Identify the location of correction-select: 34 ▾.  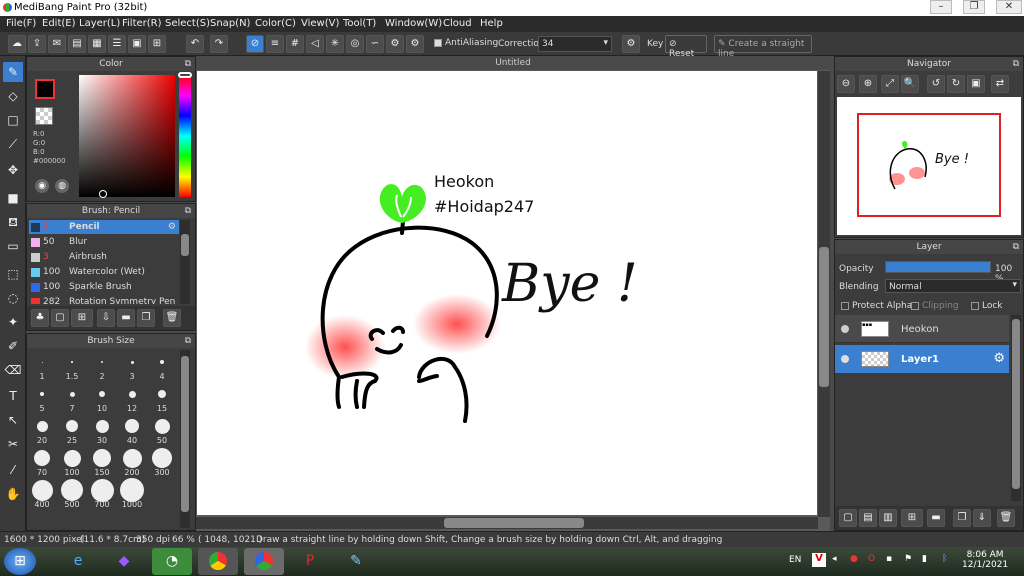
(575, 44).